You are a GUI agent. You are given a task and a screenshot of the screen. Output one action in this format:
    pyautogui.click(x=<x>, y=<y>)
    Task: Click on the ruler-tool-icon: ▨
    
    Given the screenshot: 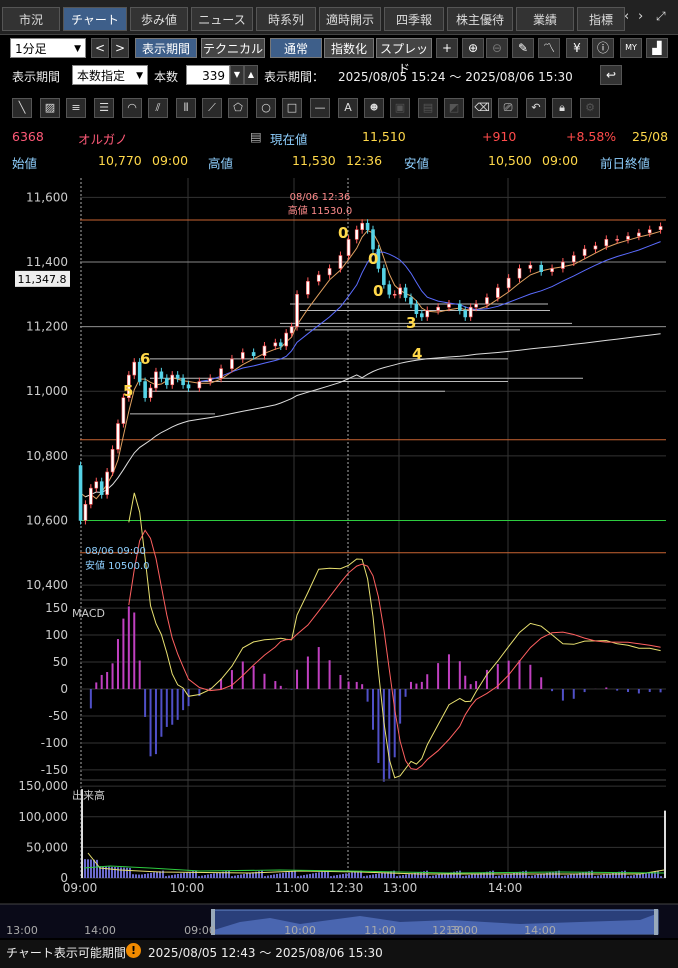 What is the action you would take?
    pyautogui.click(x=50, y=108)
    